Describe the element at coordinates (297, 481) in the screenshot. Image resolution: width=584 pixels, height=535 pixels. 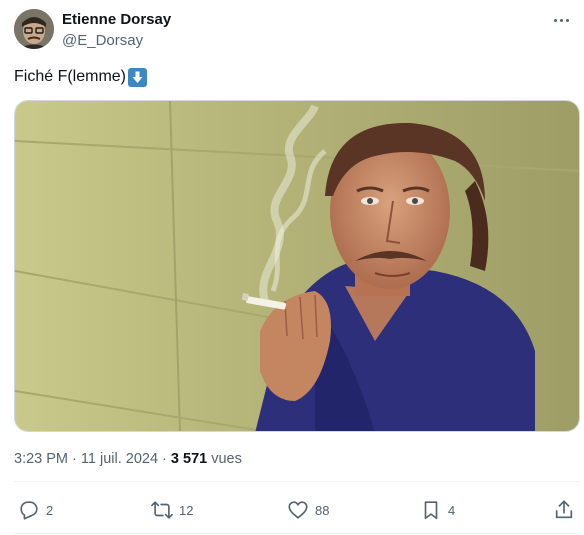
I see `divider-top` at that location.